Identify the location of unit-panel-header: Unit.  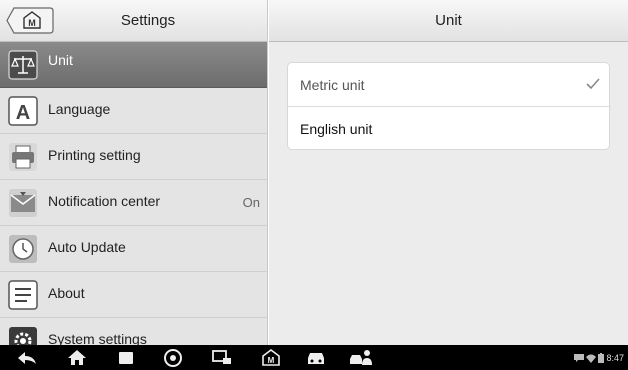
(448, 21).